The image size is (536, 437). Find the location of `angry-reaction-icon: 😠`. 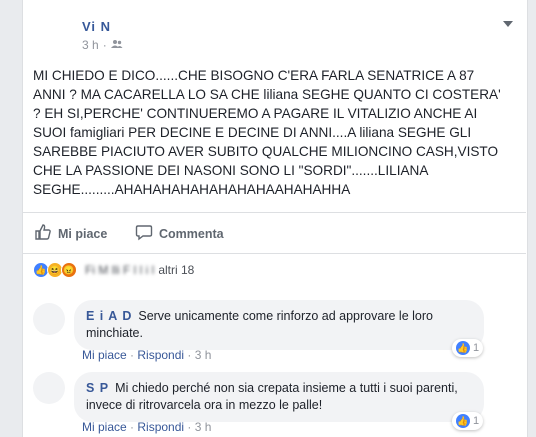

angry-reaction-icon: 😠 is located at coordinates (69, 270).